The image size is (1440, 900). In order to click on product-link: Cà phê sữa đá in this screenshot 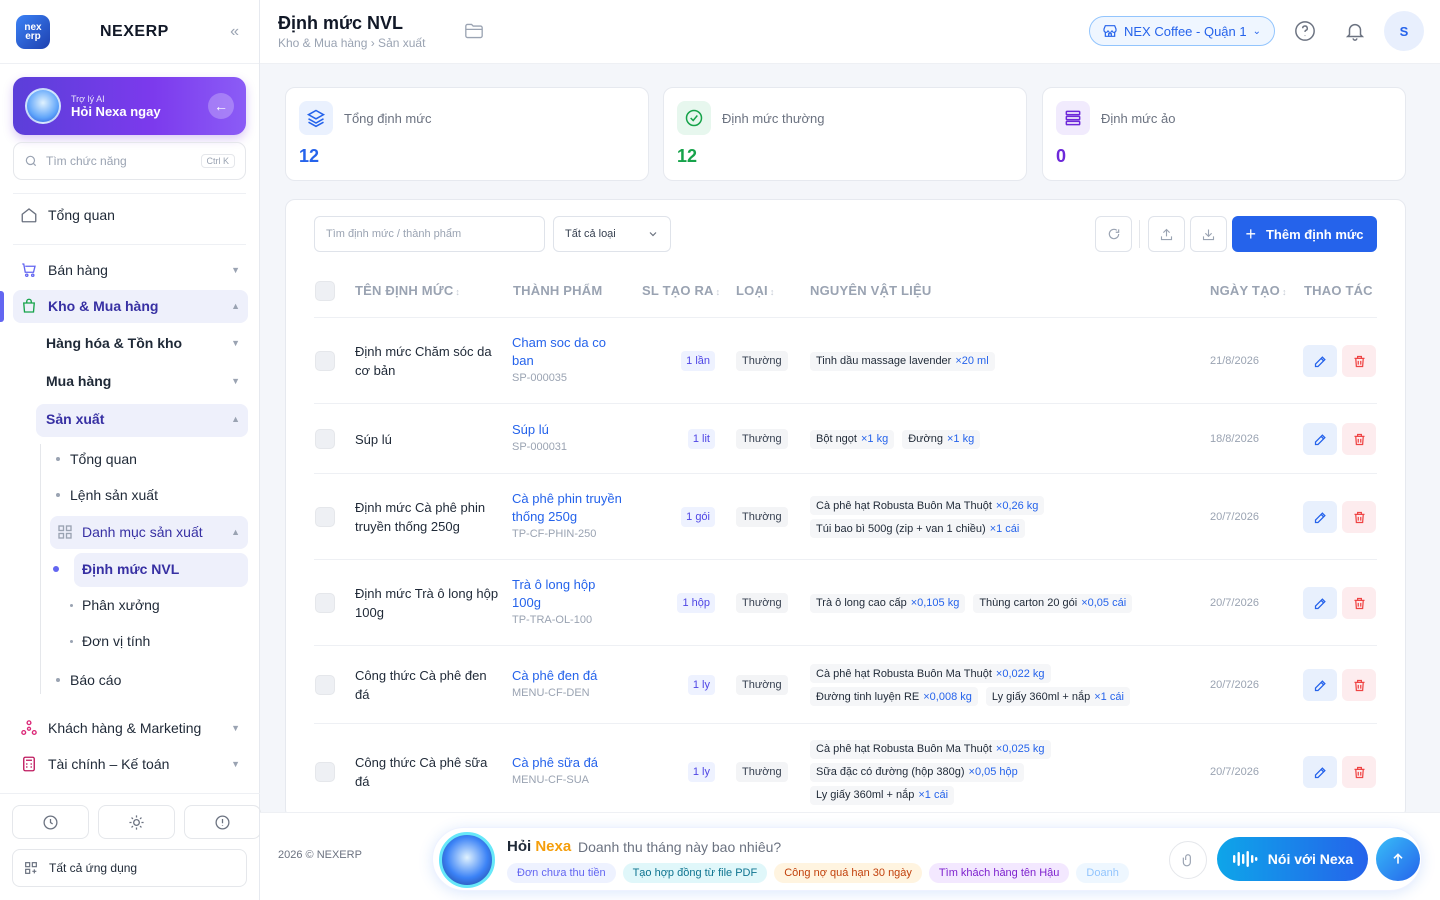, I will do `click(567, 763)`.